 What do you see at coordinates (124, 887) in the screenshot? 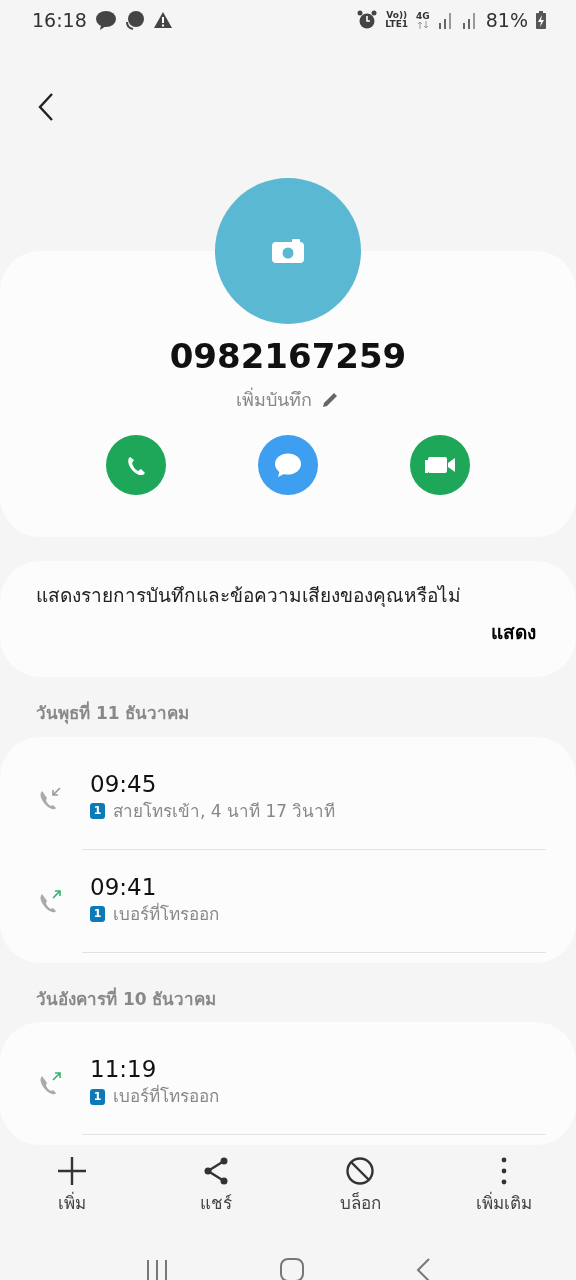
I see `call-time: 09:41` at bounding box center [124, 887].